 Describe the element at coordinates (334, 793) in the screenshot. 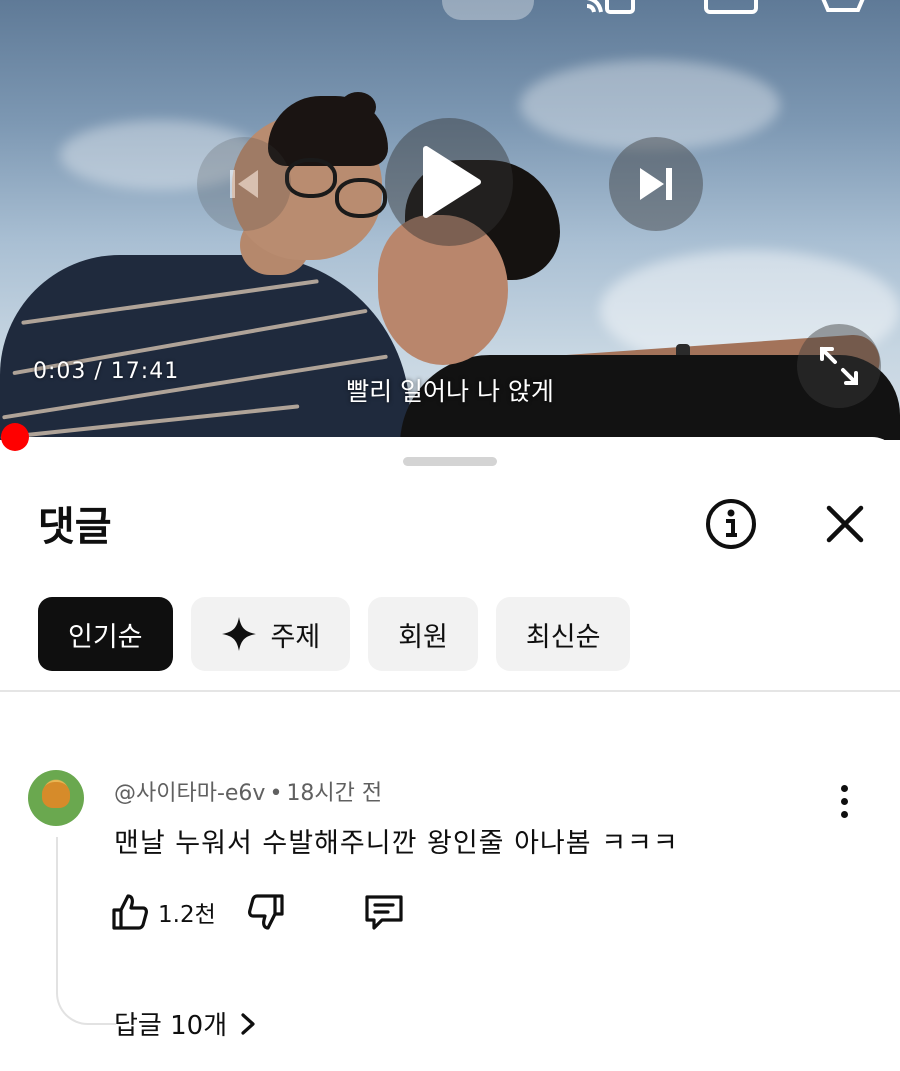

I see `comment-time: 18시간 전` at that location.